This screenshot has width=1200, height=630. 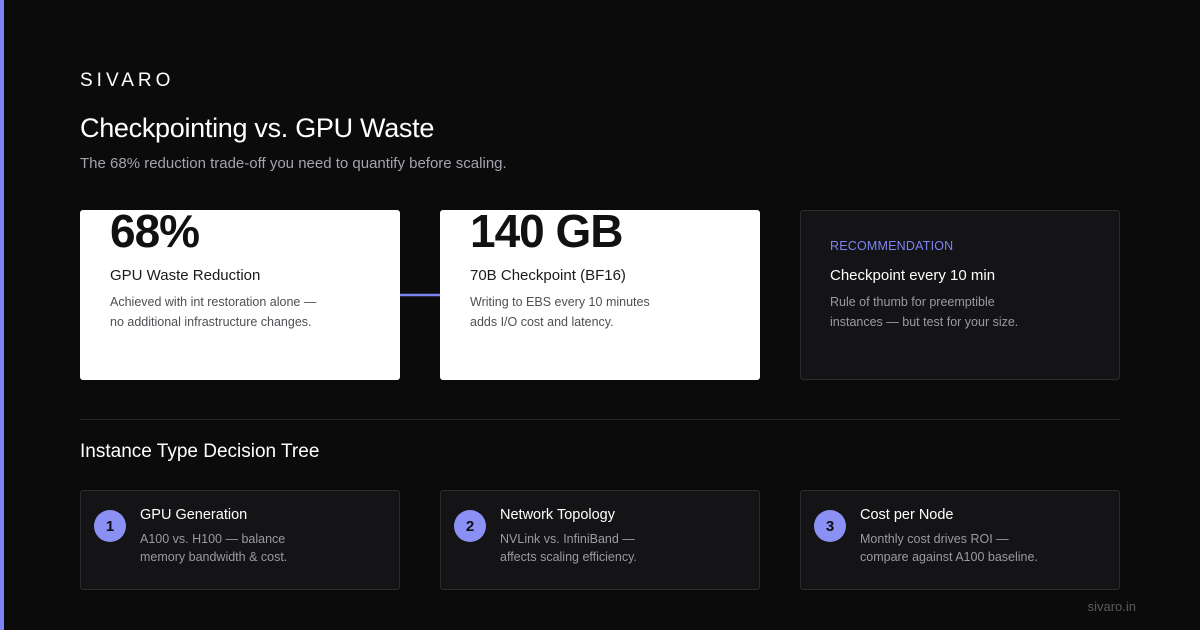 What do you see at coordinates (200, 451) in the screenshot?
I see `section-title: Instance Type Decision Tree` at bounding box center [200, 451].